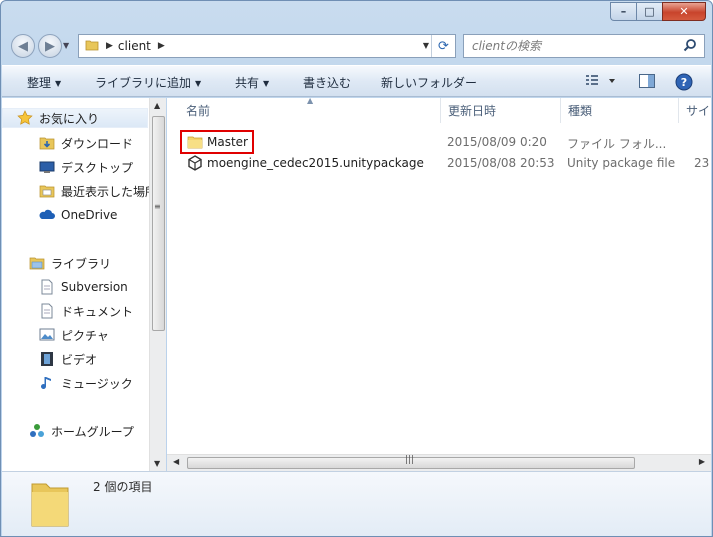 The image size is (713, 537). I want to click on file-size: 23, so click(702, 163).